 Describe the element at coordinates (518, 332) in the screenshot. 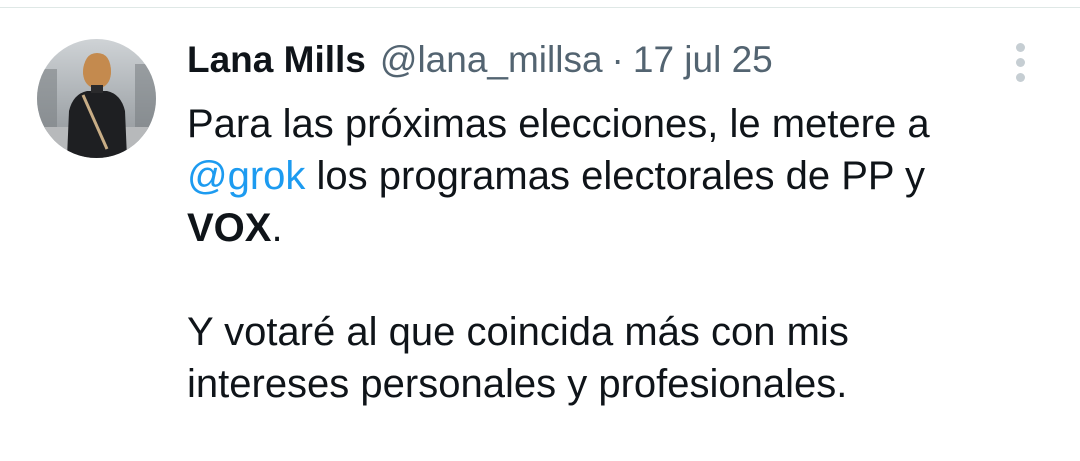

I see `tweet-paragraph-2-line-1: Y votaré al que coincida más con mis` at that location.